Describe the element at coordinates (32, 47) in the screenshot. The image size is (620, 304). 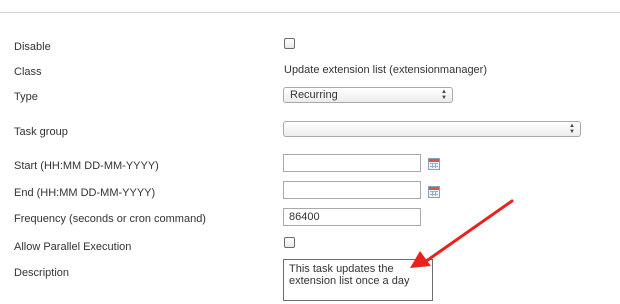
I see `disable-label: Disable` at that location.